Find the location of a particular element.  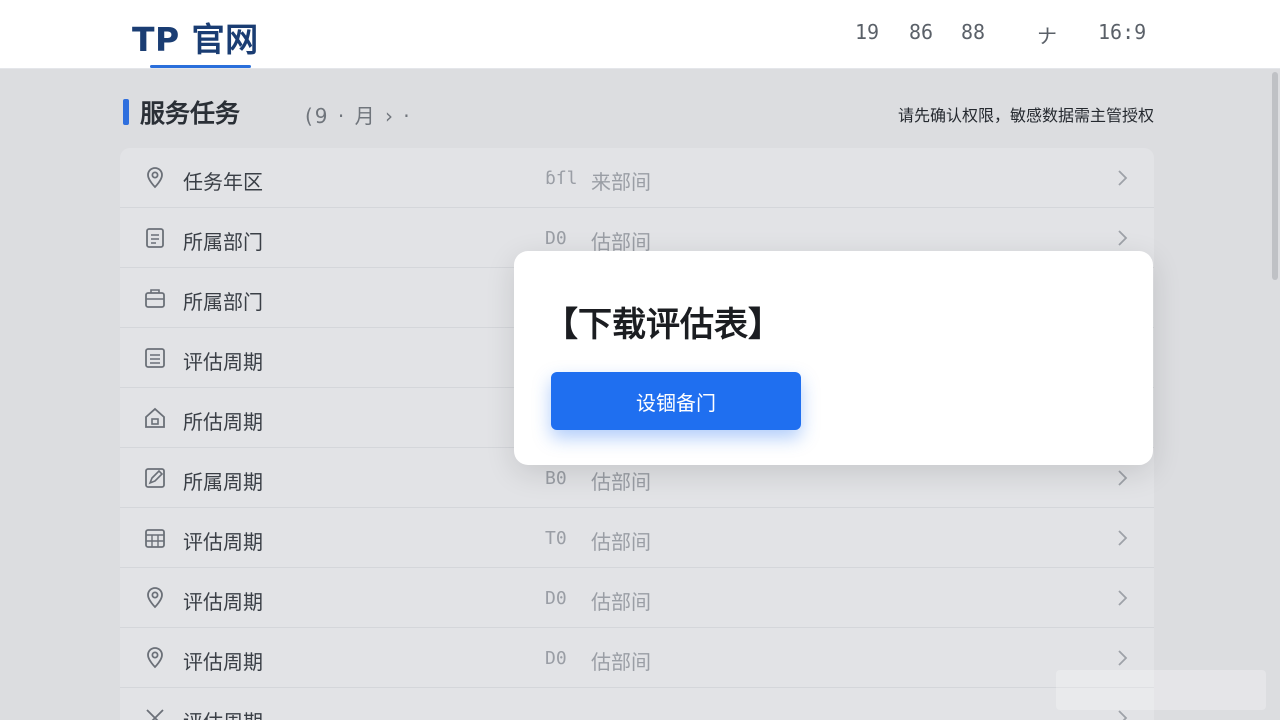

row-label: 任务年区 is located at coordinates (223, 182).